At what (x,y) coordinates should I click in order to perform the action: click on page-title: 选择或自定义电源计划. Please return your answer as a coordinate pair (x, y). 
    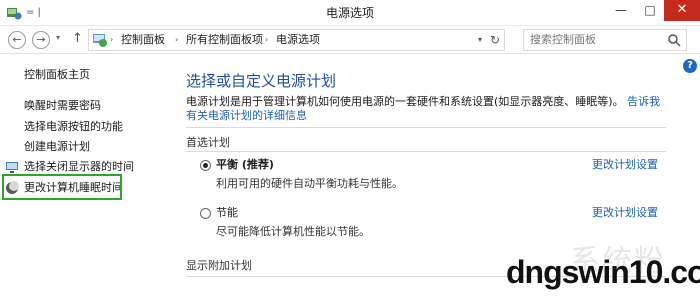
    Looking at the image, I should click on (261, 81).